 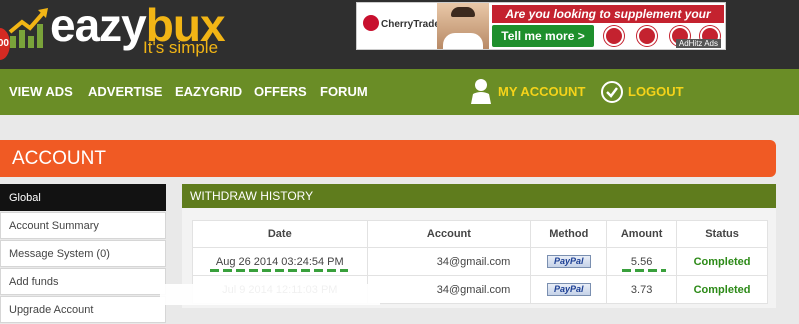 I want to click on nav-eazygrid: EAZYGRID, so click(x=208, y=92).